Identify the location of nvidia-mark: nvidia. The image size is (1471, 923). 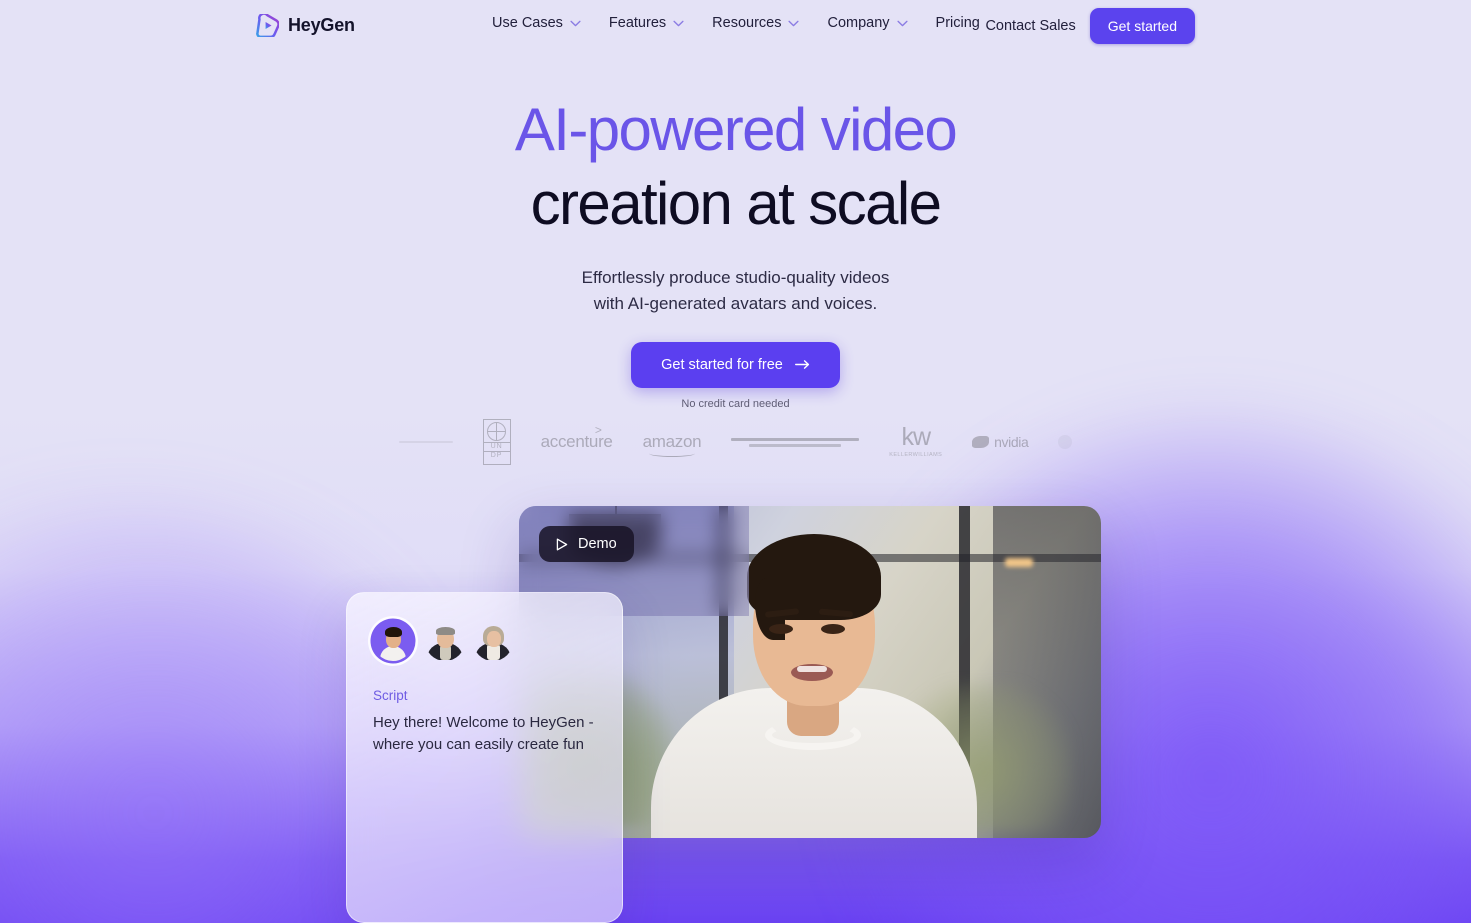
(1000, 442).